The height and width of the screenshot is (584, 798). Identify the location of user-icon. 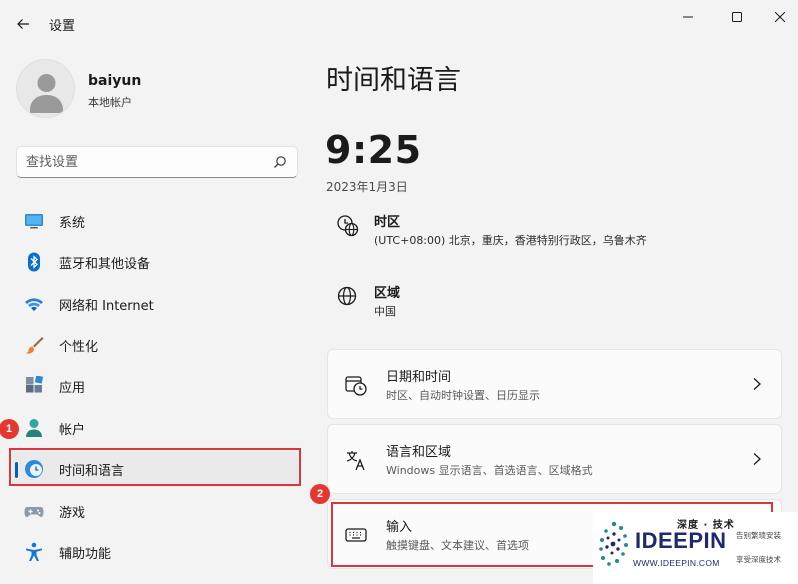
(46, 93).